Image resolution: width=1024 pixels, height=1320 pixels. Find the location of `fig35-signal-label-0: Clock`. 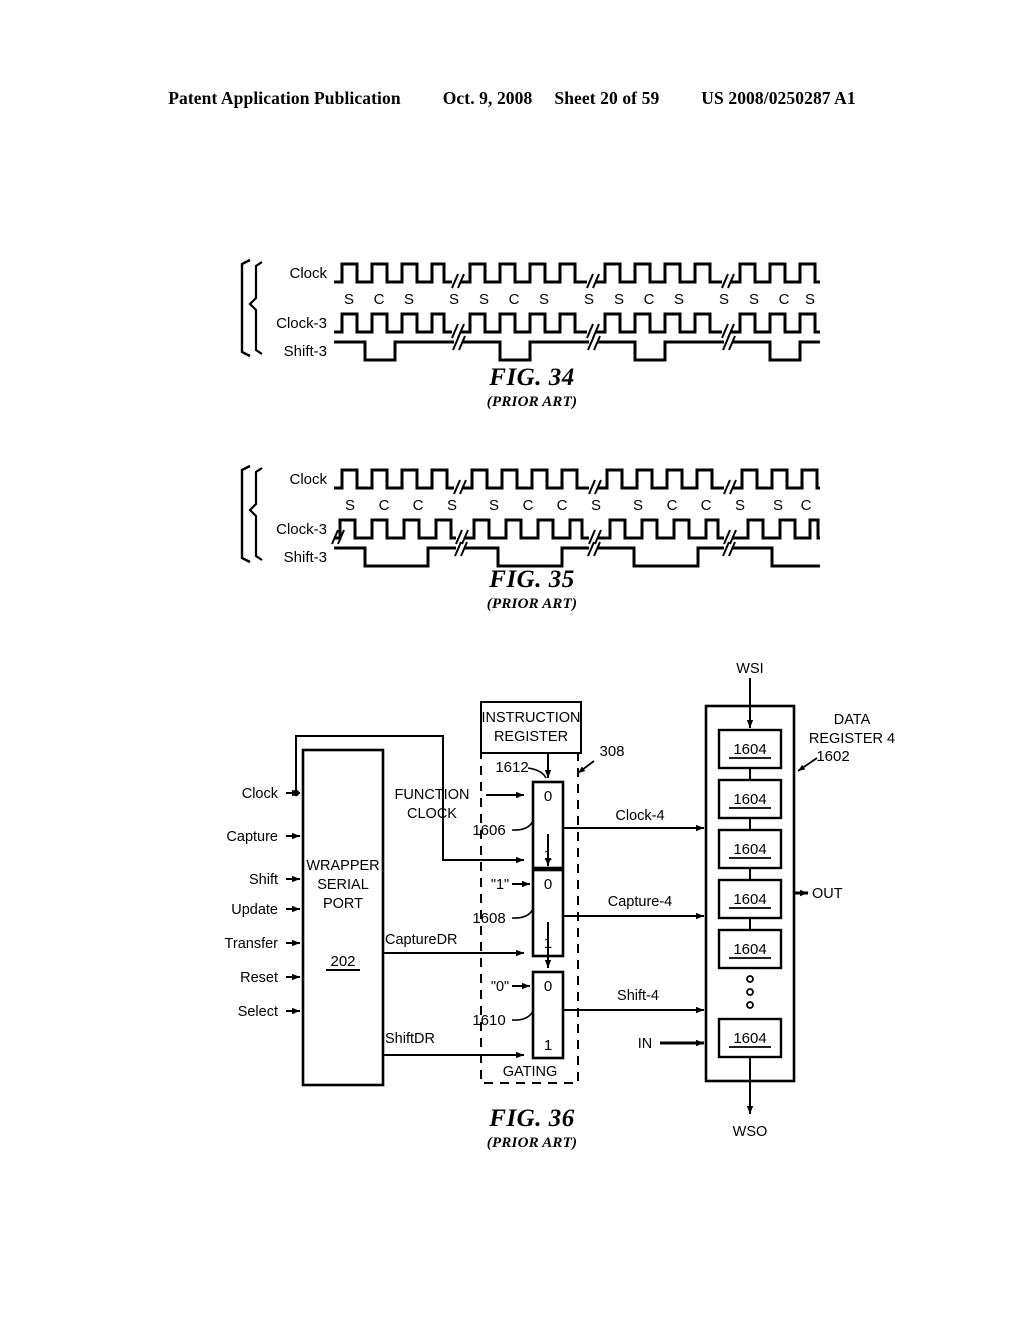

fig35-signal-label-0: Clock is located at coordinates (308, 479).